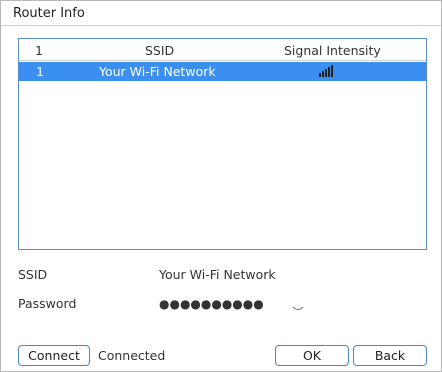  What do you see at coordinates (40, 71) in the screenshot?
I see `row-index: 1` at bounding box center [40, 71].